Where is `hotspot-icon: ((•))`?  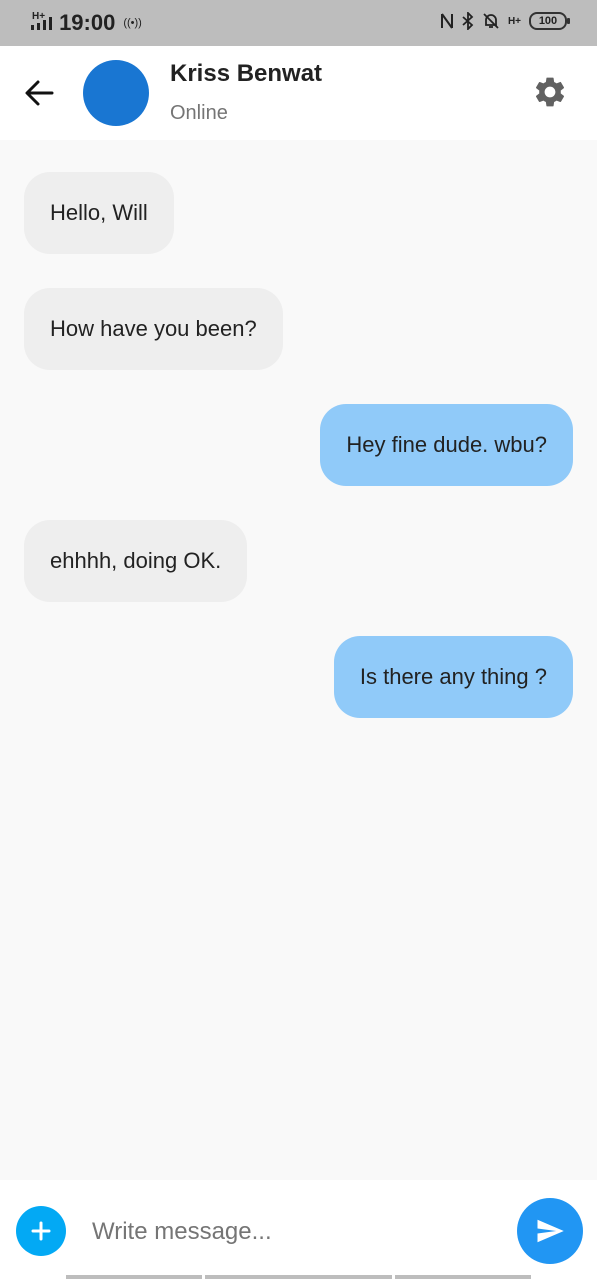
hotspot-icon: ((•)) is located at coordinates (132, 23).